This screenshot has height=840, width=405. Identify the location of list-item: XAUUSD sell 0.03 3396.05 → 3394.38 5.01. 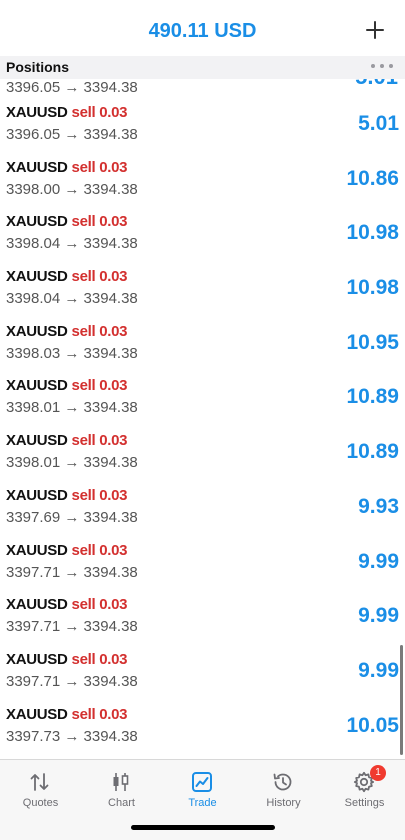
(202, 126).